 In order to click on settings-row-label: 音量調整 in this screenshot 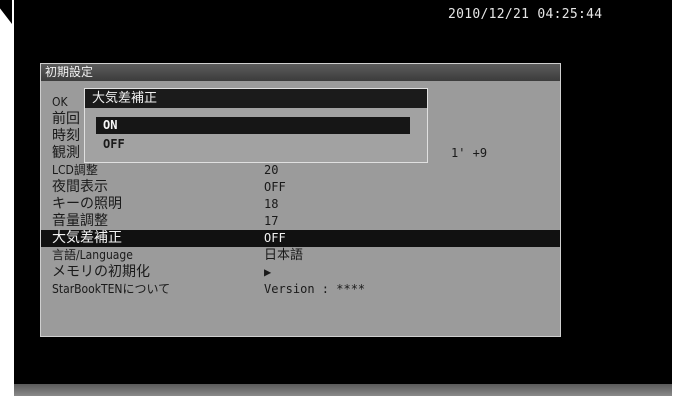, I will do `click(80, 221)`.